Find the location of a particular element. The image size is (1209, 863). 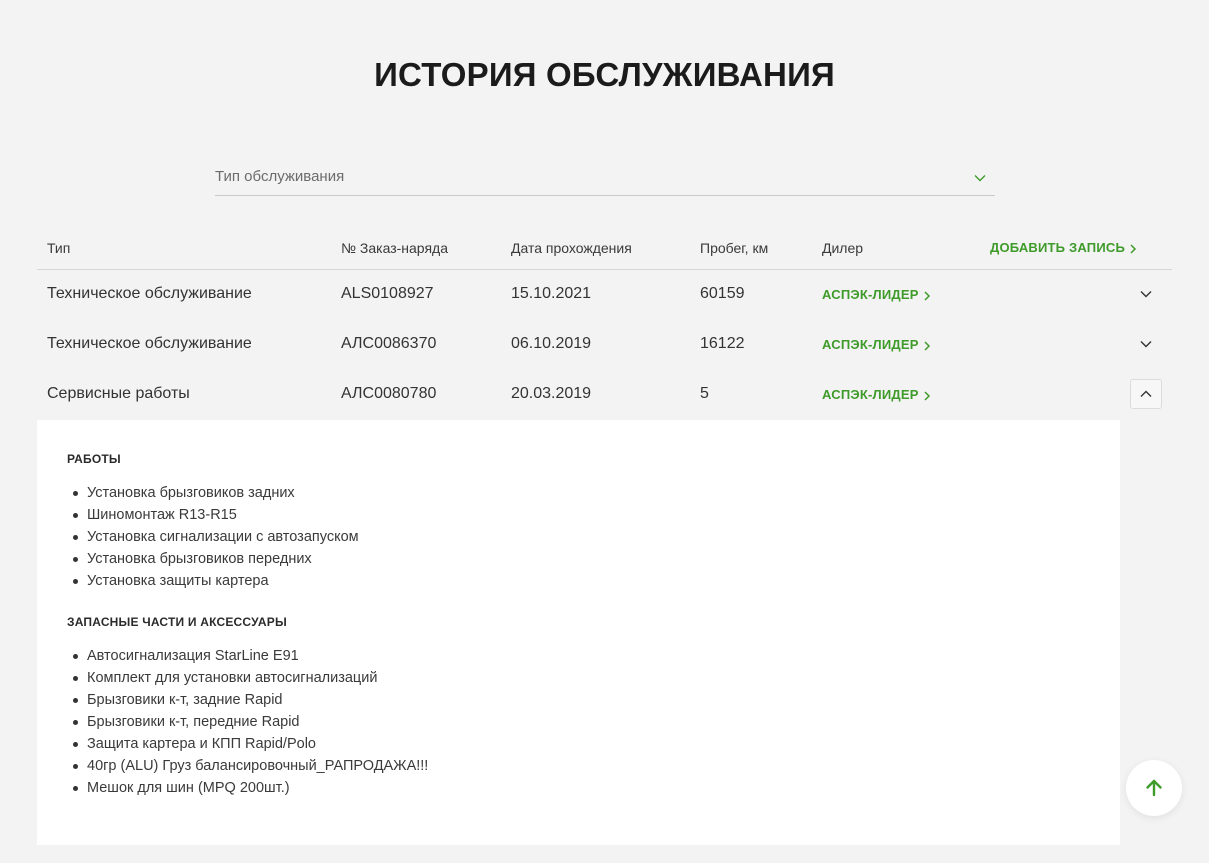

row-mileage: 5 is located at coordinates (704, 393).